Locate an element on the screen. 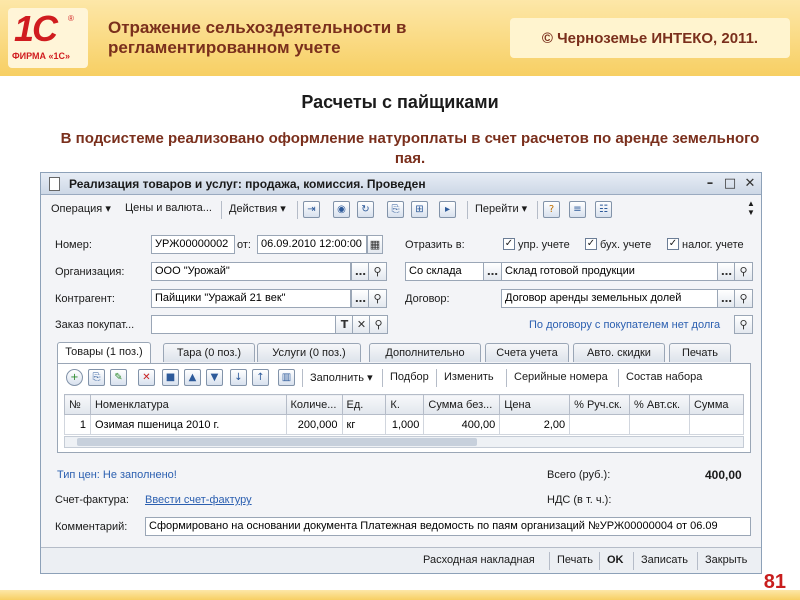 This screenshot has height=600, width=800. column-header: % Руч.ск. is located at coordinates (600, 404).